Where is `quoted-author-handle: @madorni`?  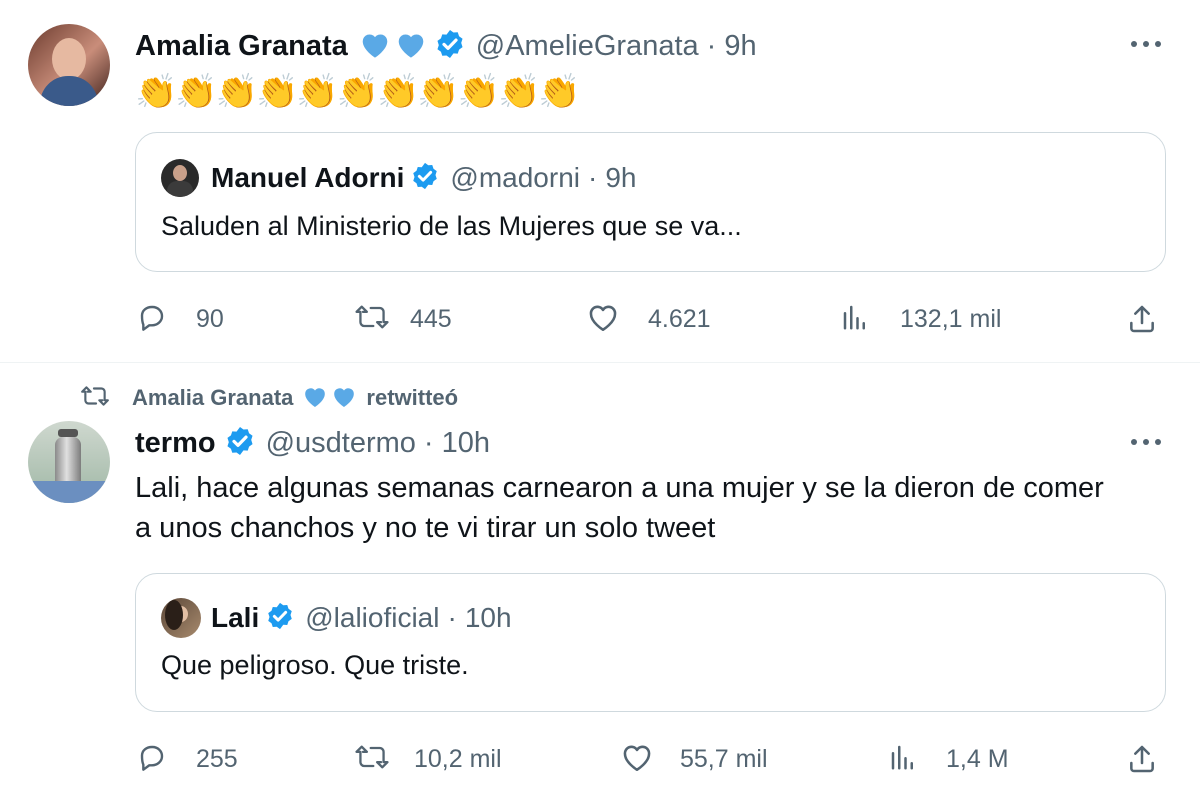
quoted-author-handle: @madorni is located at coordinates (515, 177).